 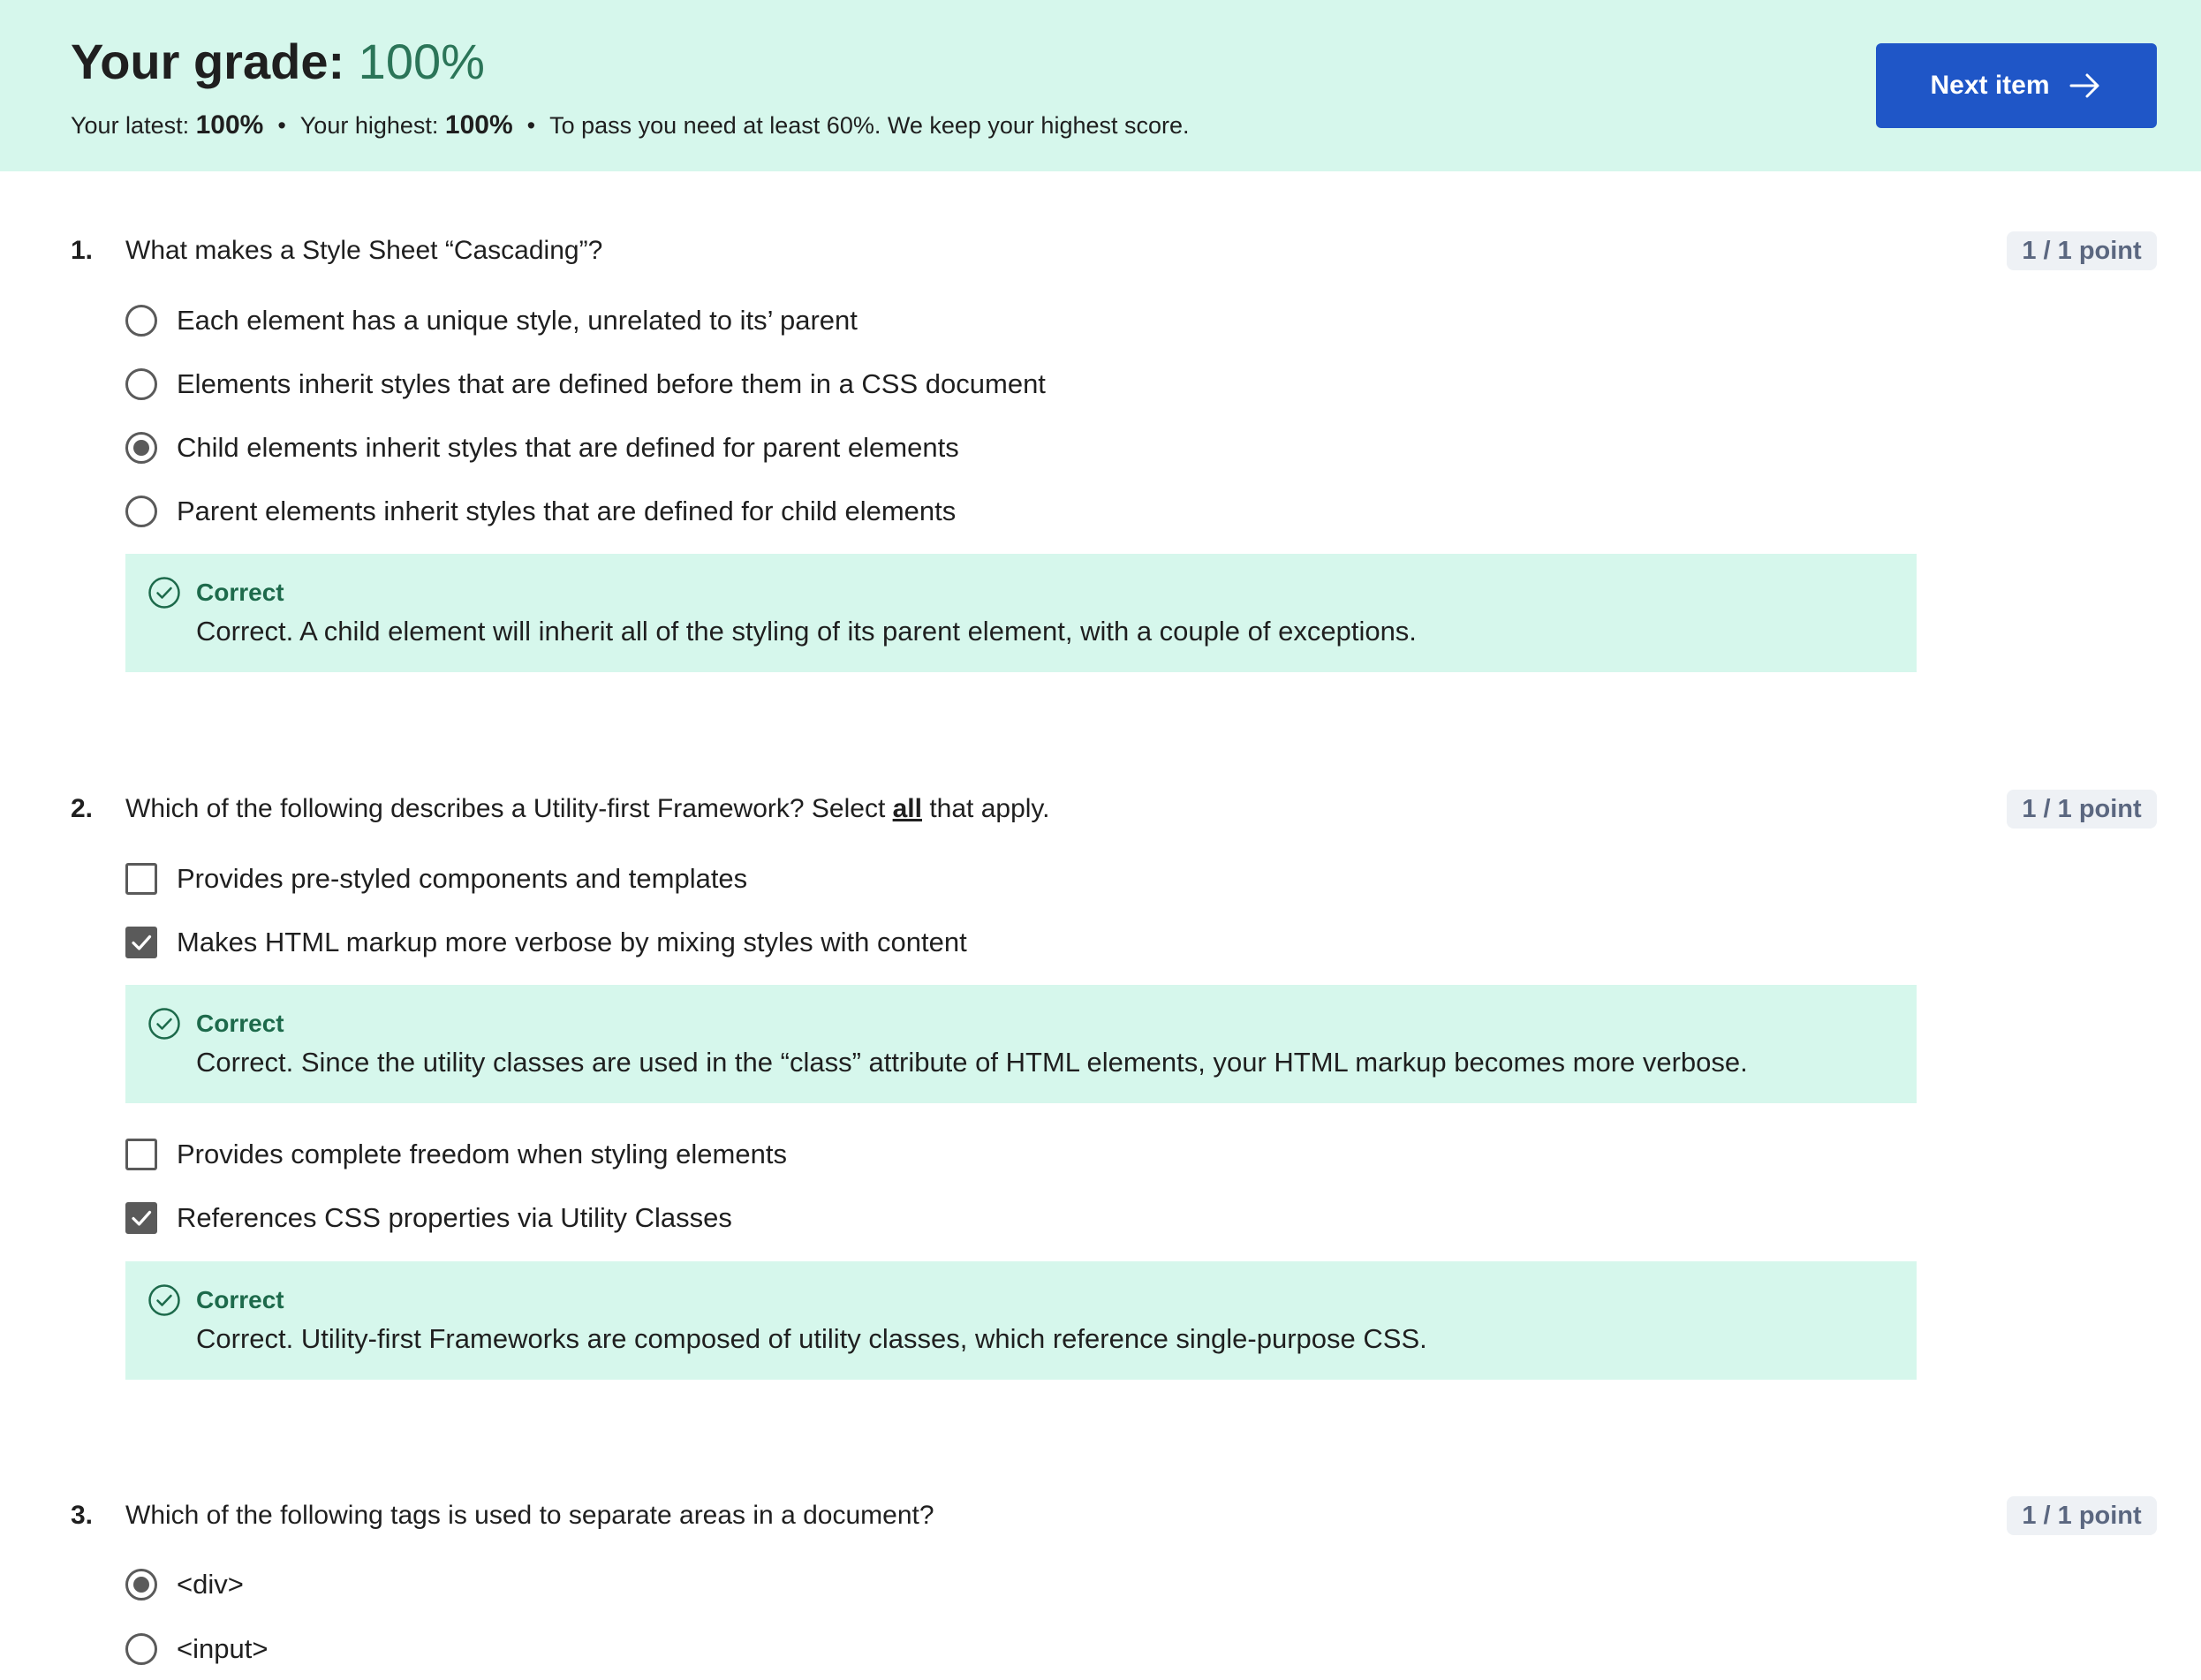 I want to click on question-1-points: 1 / 1 point, so click(x=2082, y=250).